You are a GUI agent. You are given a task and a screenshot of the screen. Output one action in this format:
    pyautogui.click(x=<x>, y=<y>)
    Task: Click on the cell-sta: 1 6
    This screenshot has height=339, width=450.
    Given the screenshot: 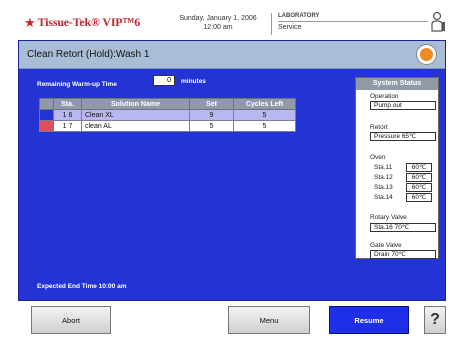 What is the action you would take?
    pyautogui.click(x=67, y=115)
    